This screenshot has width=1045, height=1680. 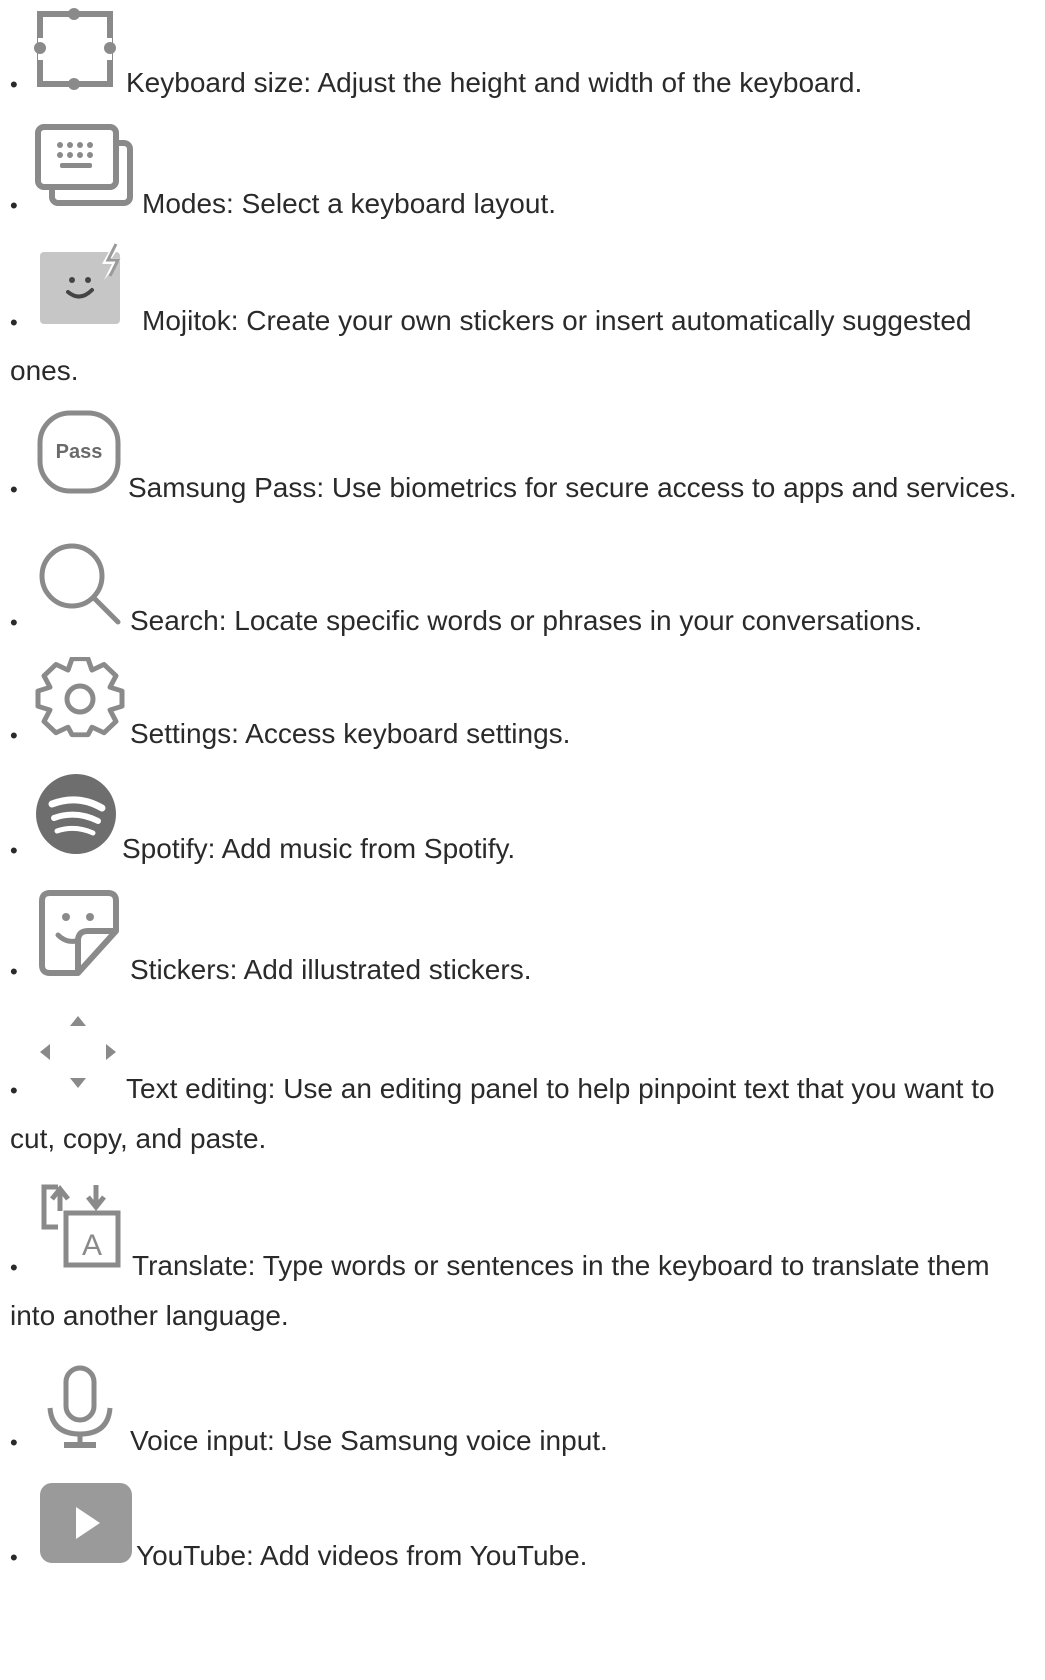 What do you see at coordinates (80, 700) in the screenshot?
I see `settings-gear-icon` at bounding box center [80, 700].